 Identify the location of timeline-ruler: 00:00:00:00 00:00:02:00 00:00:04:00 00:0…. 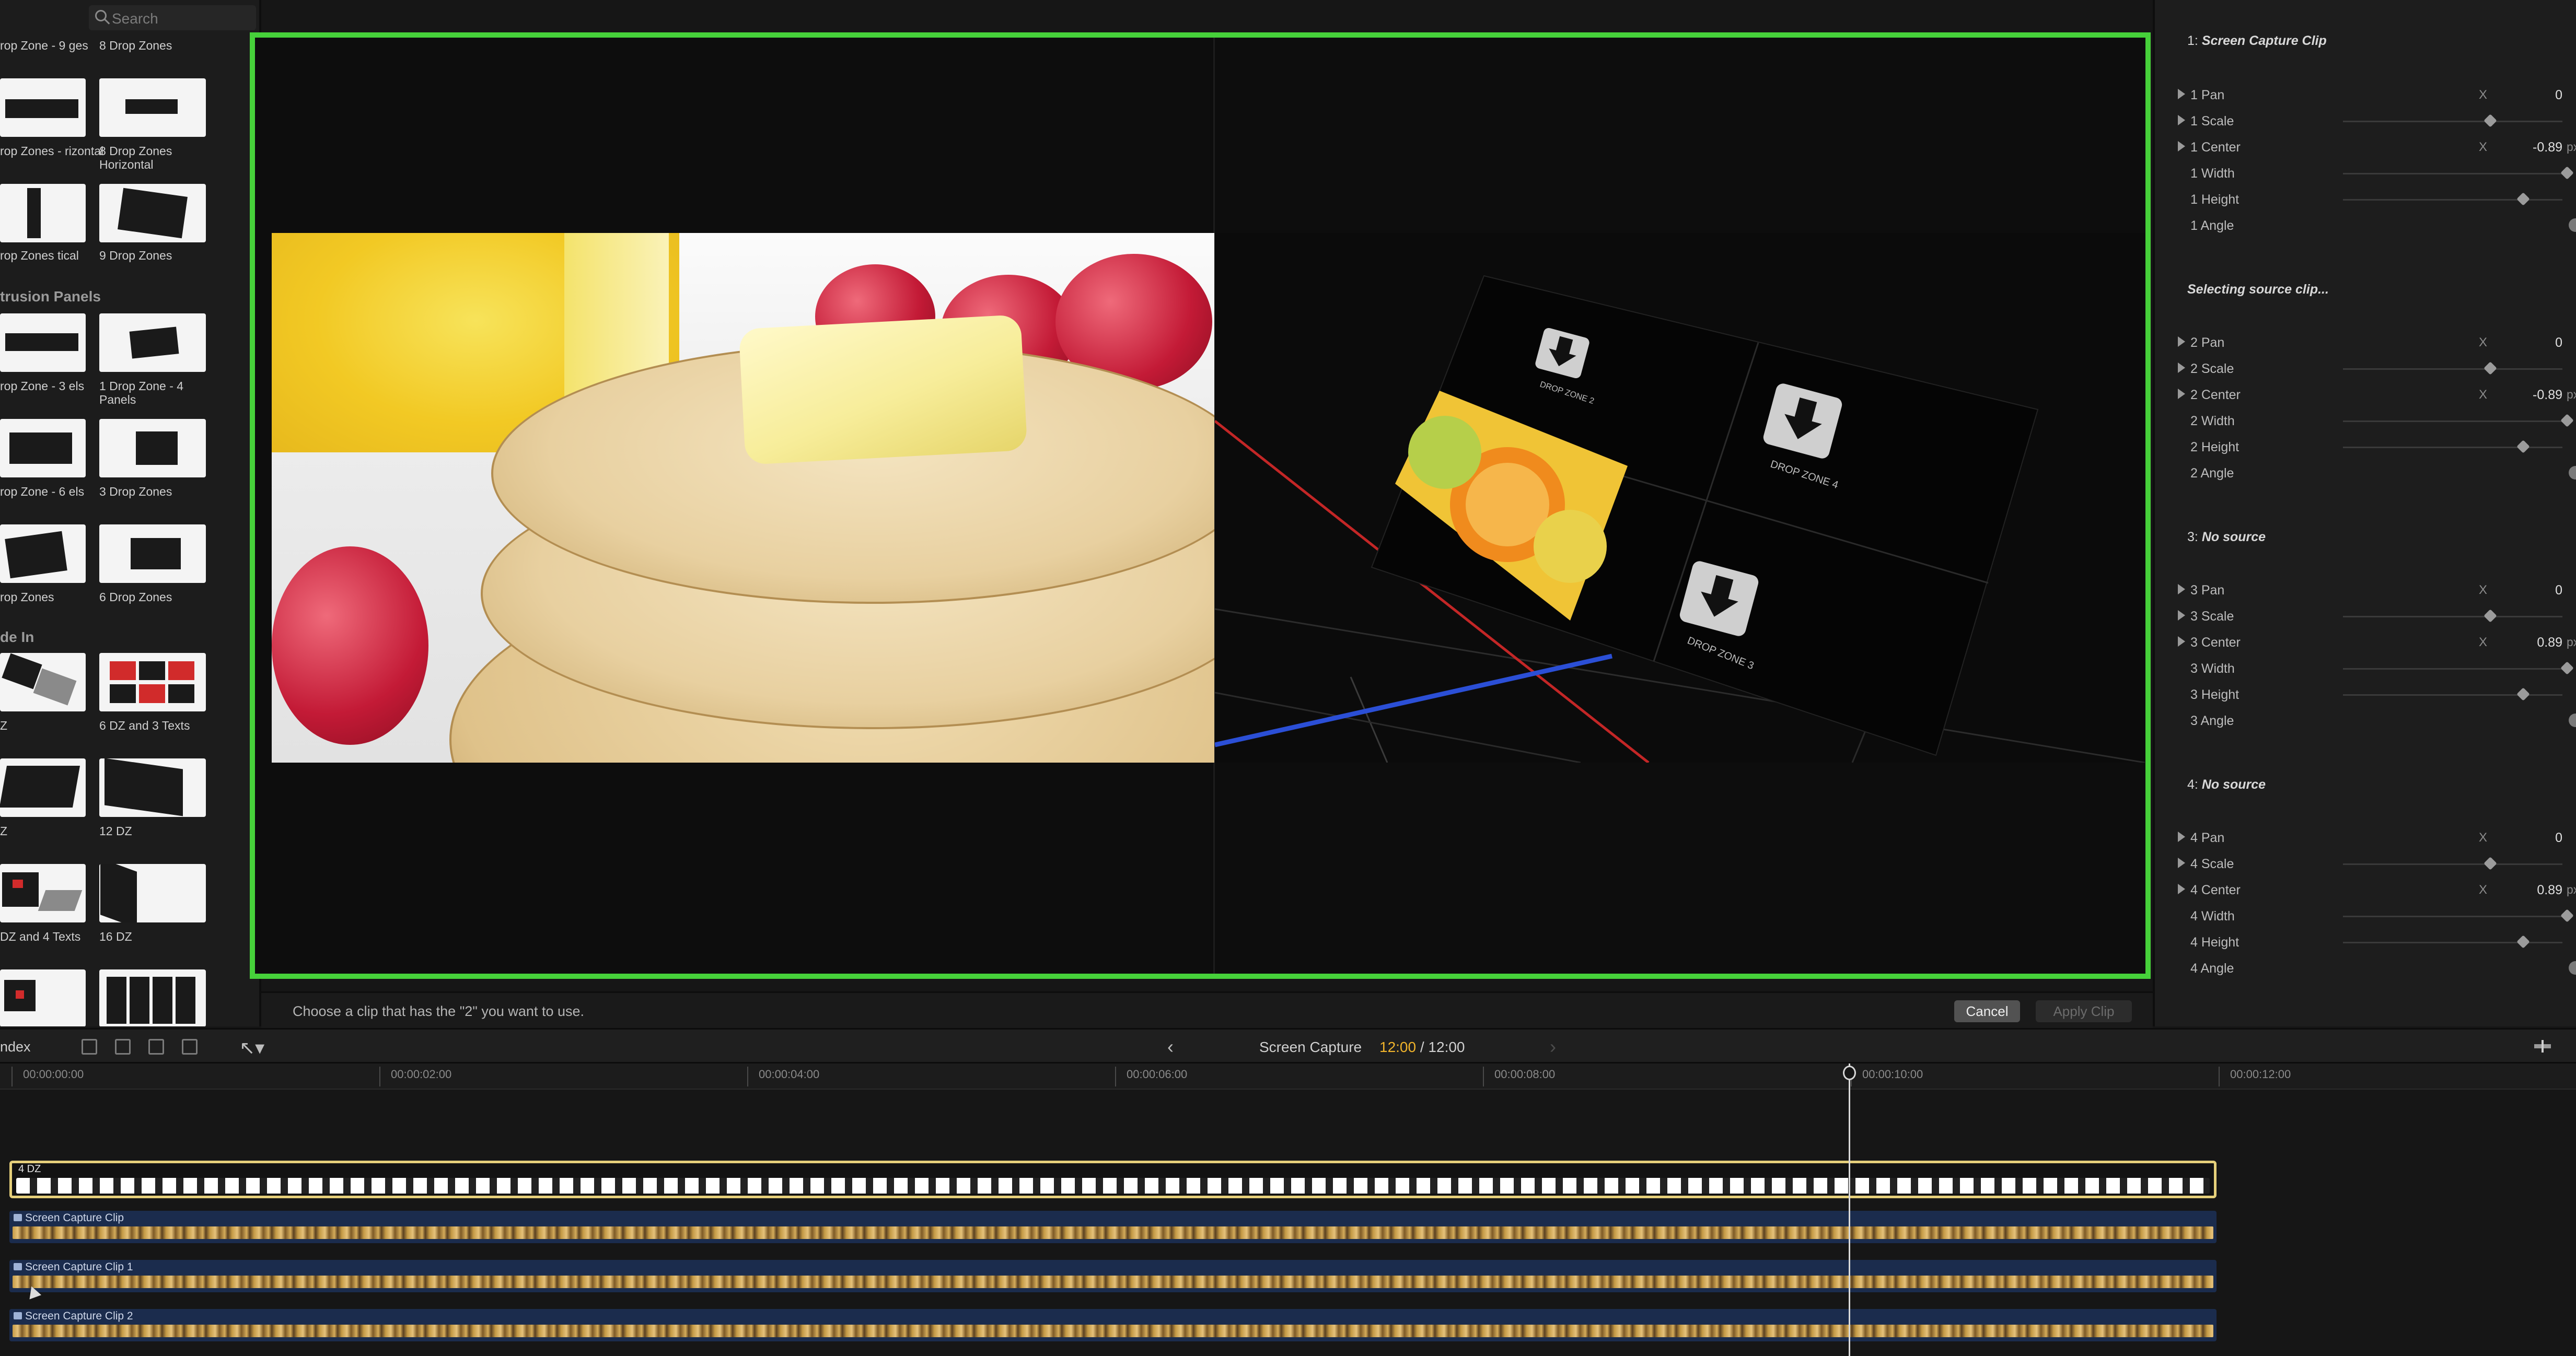
(1288, 1076).